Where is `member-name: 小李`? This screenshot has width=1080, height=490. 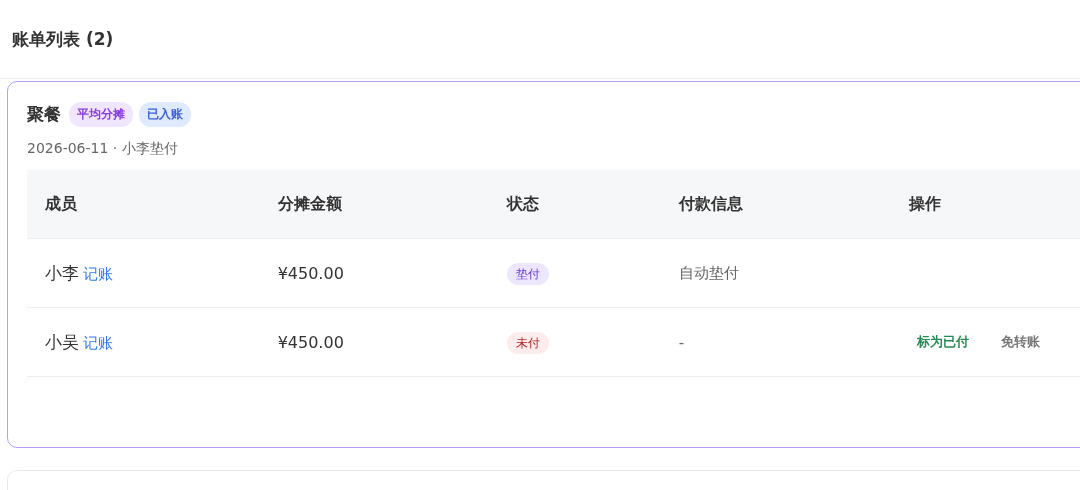 member-name: 小李 is located at coordinates (62, 272).